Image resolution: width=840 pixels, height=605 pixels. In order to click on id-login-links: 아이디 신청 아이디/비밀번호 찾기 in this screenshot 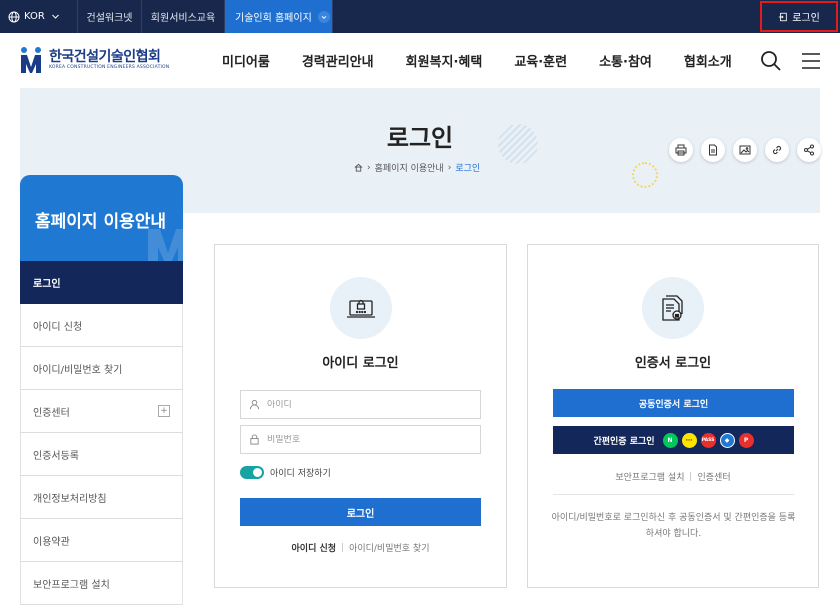, I will do `click(360, 547)`.